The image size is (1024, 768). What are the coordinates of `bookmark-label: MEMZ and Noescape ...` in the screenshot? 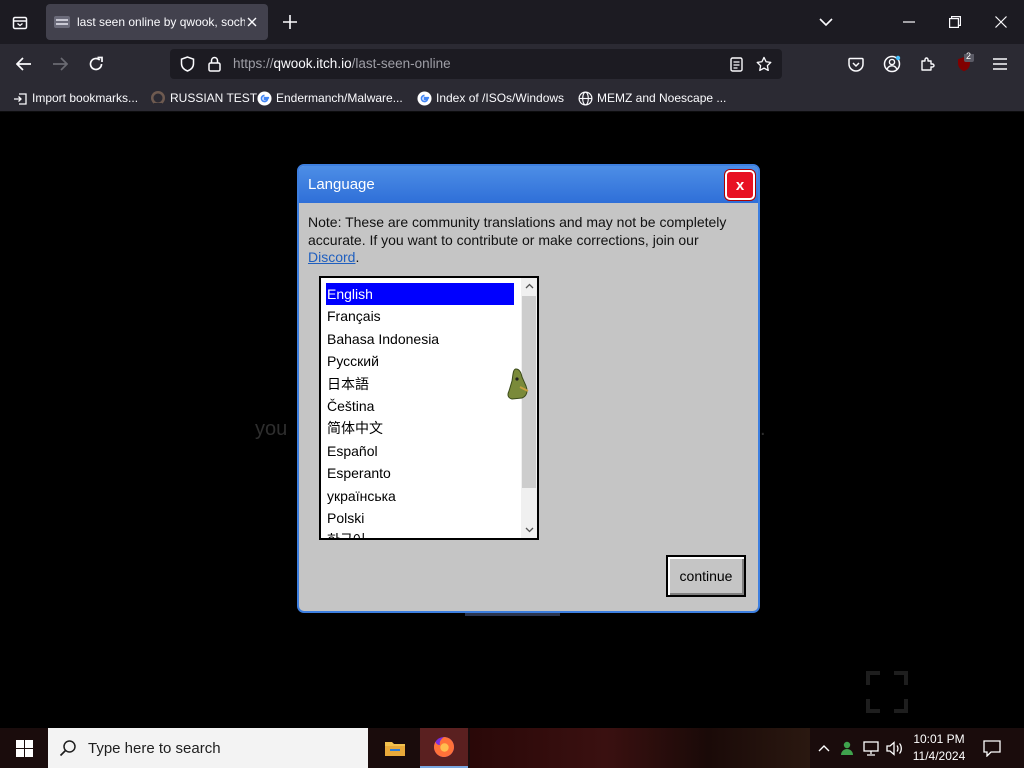 It's located at (662, 98).